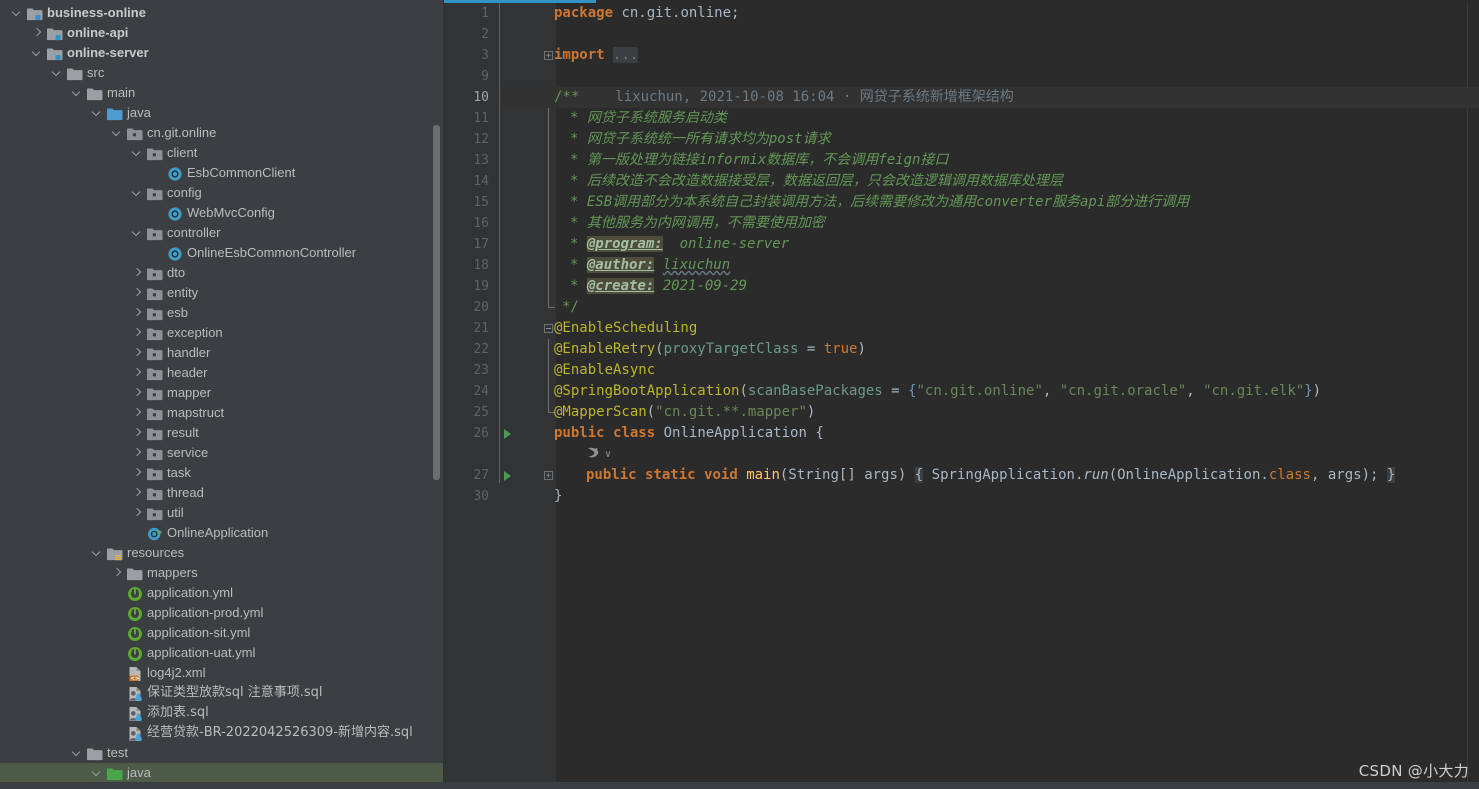 This screenshot has height=789, width=1479. Describe the element at coordinates (989, 454) in the screenshot. I see `spring-bean-inlay-row: ∨` at that location.